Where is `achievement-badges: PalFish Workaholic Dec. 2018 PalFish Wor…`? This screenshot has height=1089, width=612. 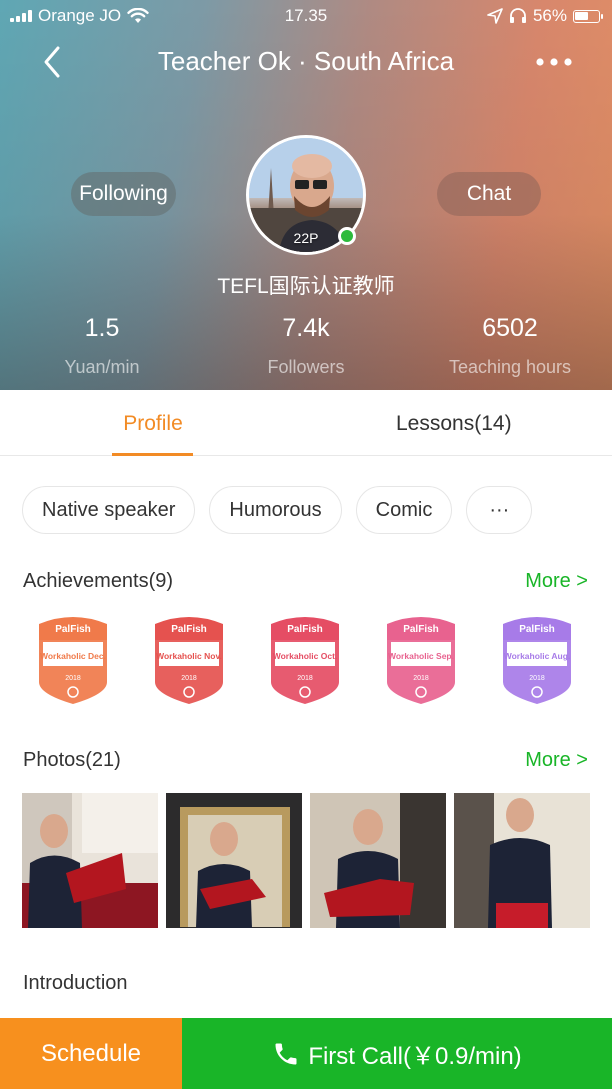 achievement-badges: PalFish Workaholic Dec. 2018 PalFish Wor… is located at coordinates (307, 661).